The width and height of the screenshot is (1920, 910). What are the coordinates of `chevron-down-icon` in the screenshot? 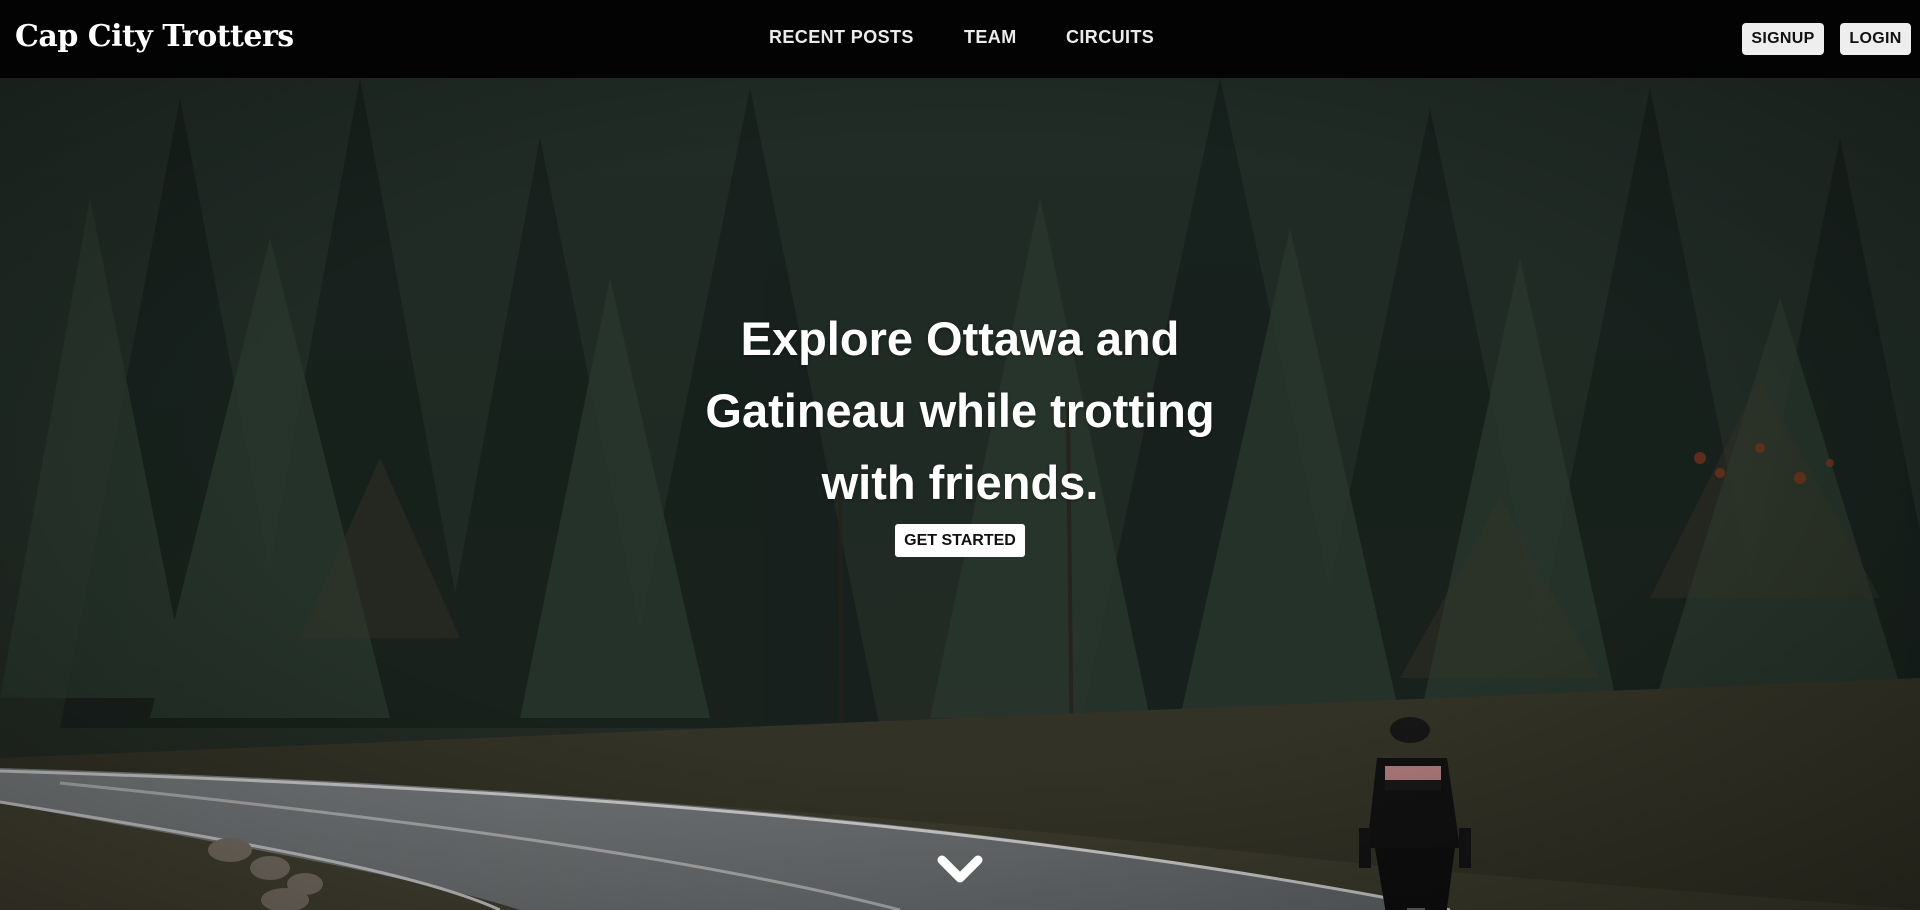 It's located at (960, 870).